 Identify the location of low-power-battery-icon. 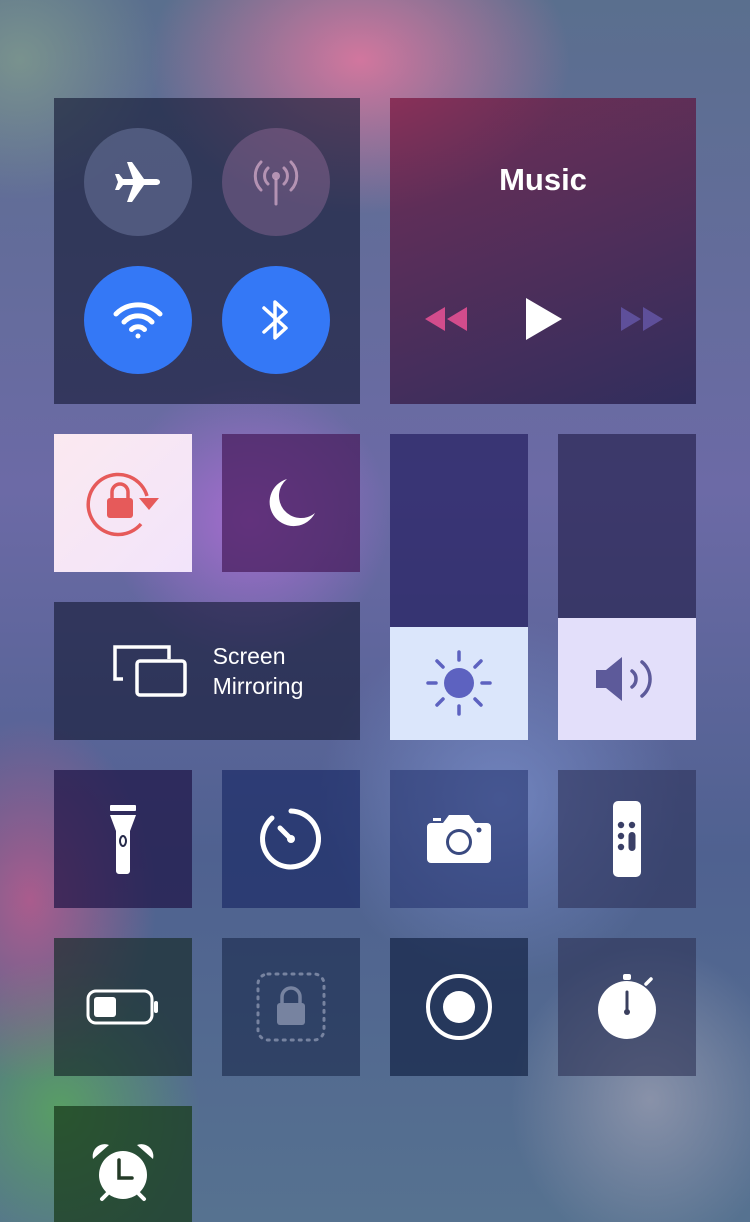
(122, 1007).